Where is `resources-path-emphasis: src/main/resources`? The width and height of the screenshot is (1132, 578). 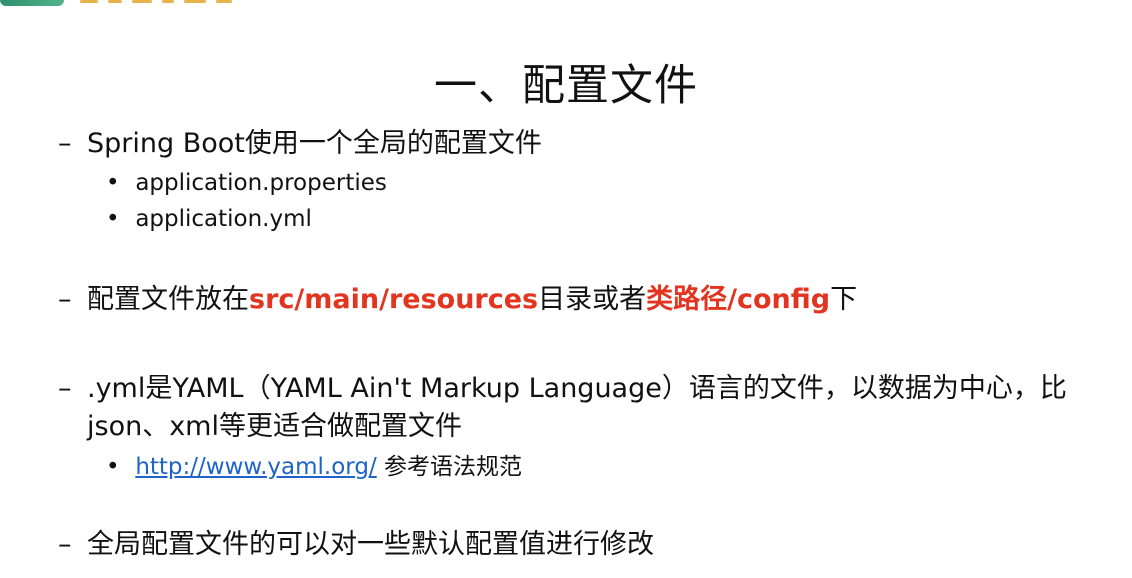 resources-path-emphasis: src/main/resources is located at coordinates (394, 299).